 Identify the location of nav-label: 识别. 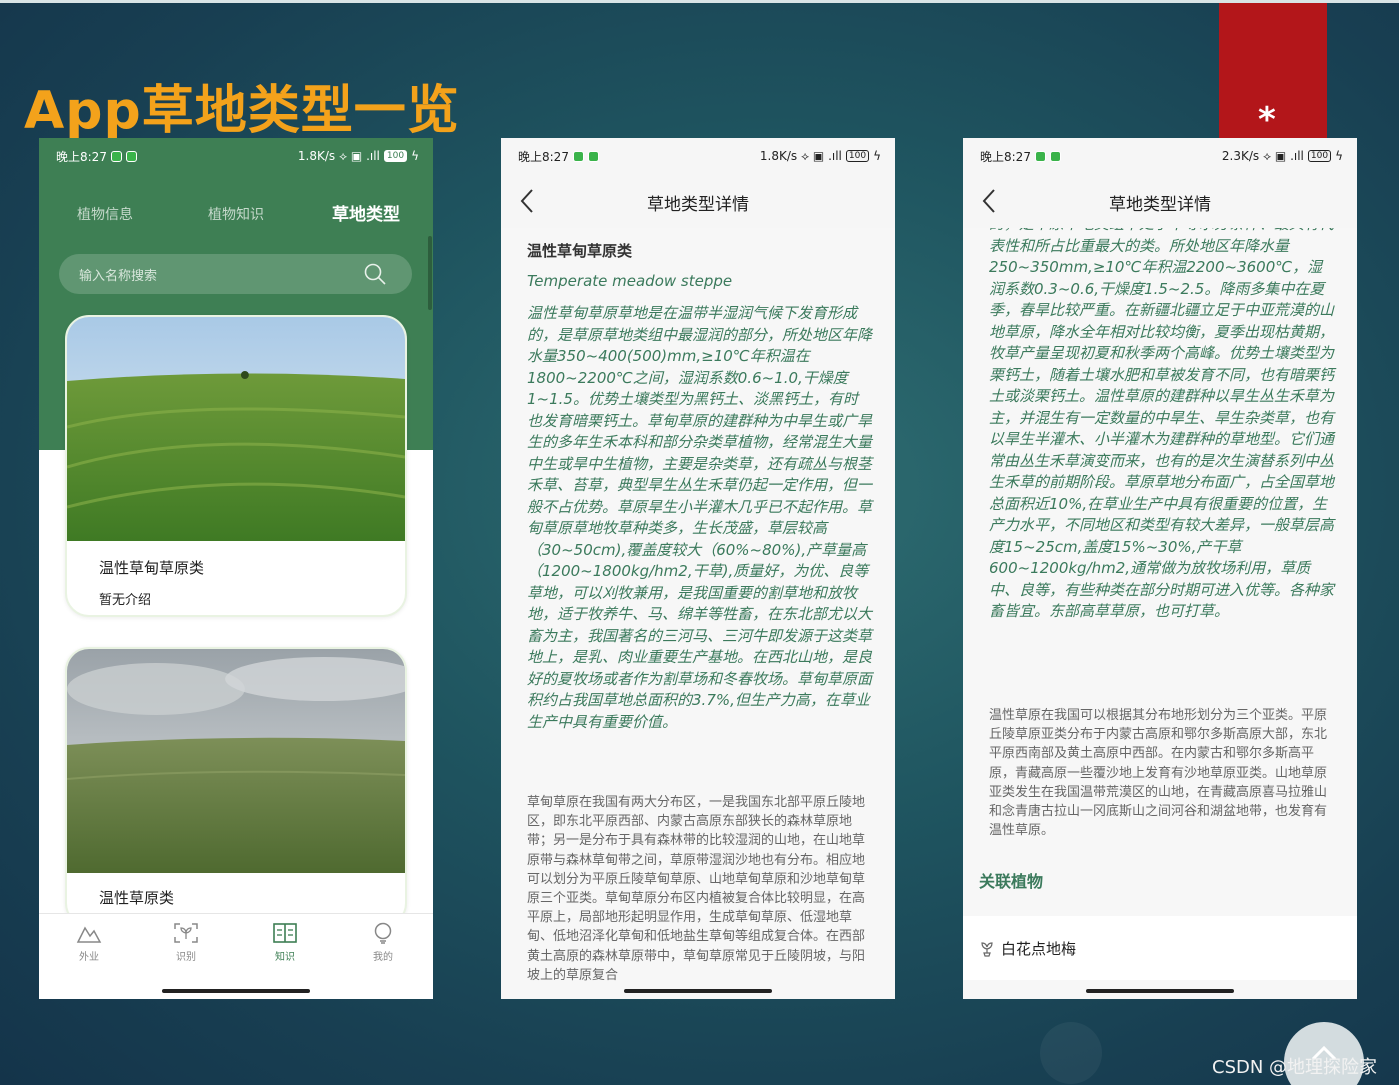
(186, 957).